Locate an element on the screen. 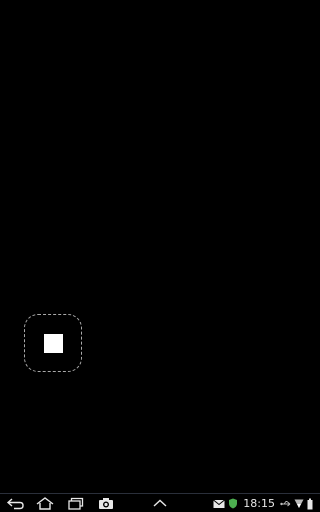 The image size is (320, 512). back-button is located at coordinates (16, 503).